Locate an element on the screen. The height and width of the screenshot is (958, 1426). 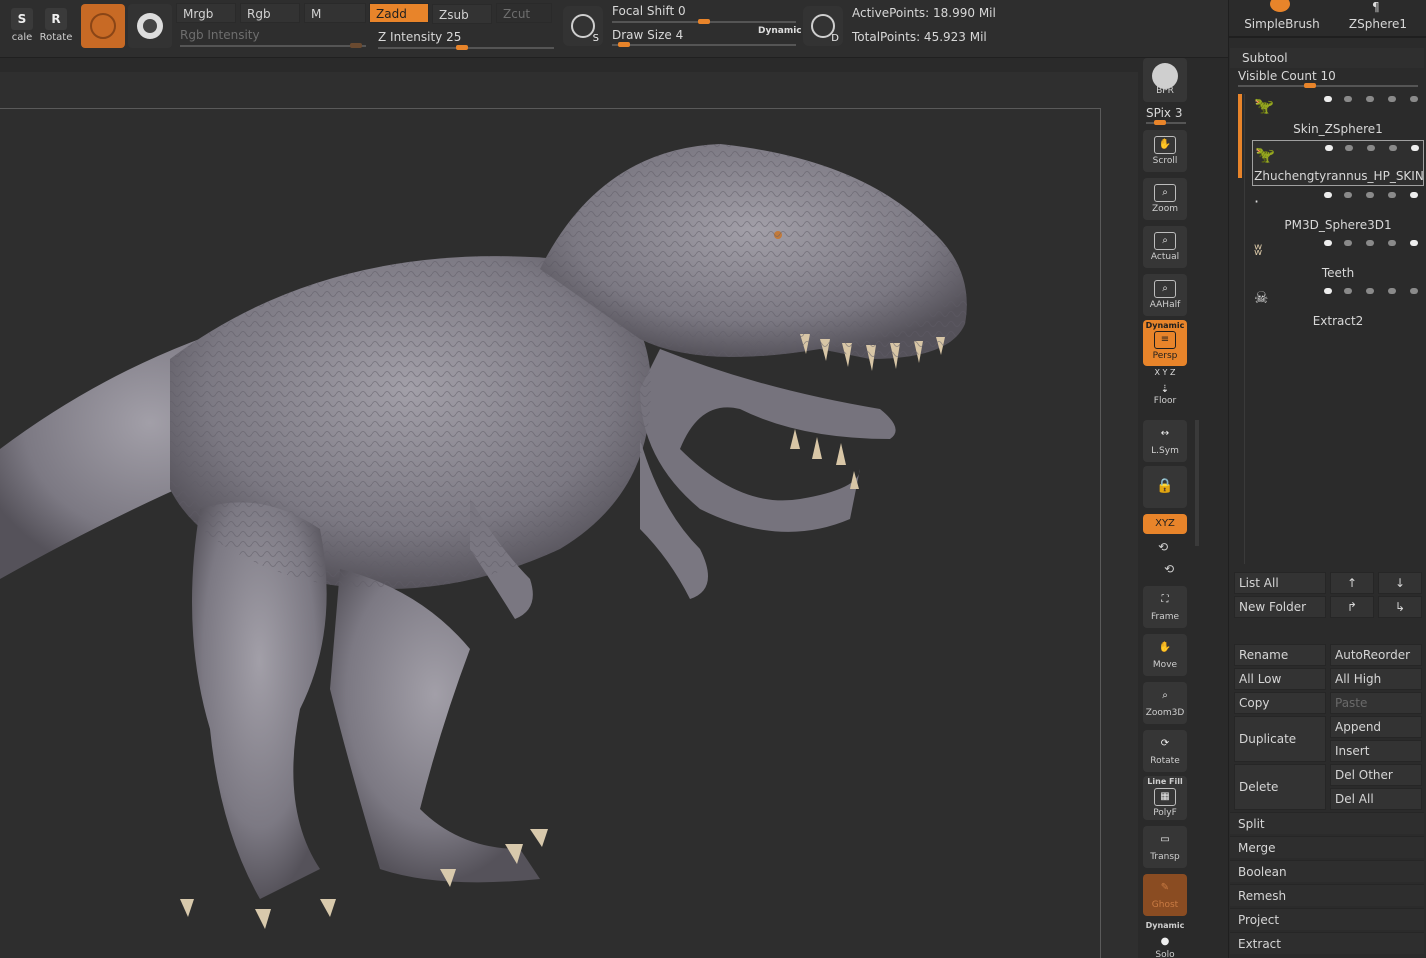
active-points: ActivePoints: 18.990 Mil is located at coordinates (924, 13).